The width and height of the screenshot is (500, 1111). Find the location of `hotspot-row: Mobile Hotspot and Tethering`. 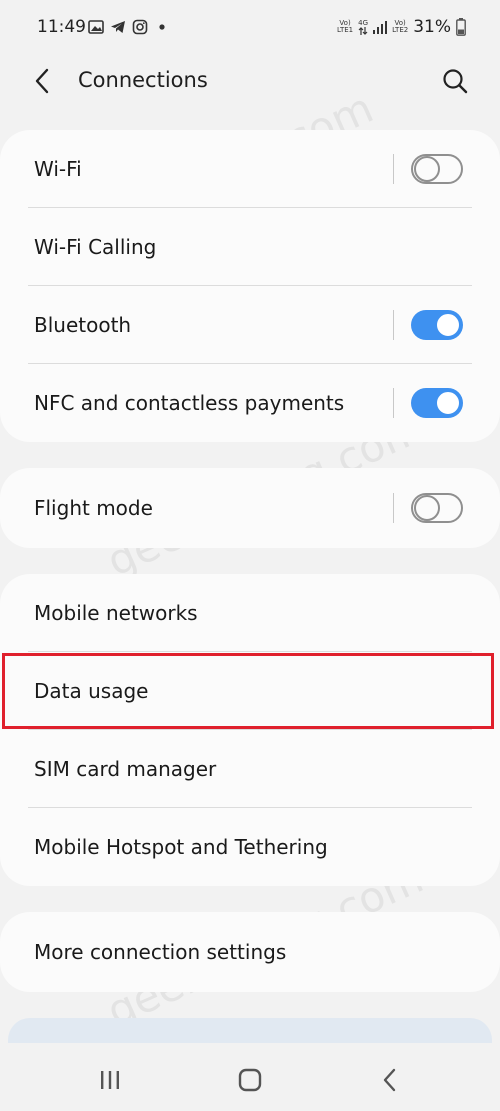

hotspot-row: Mobile Hotspot and Tethering is located at coordinates (250, 847).